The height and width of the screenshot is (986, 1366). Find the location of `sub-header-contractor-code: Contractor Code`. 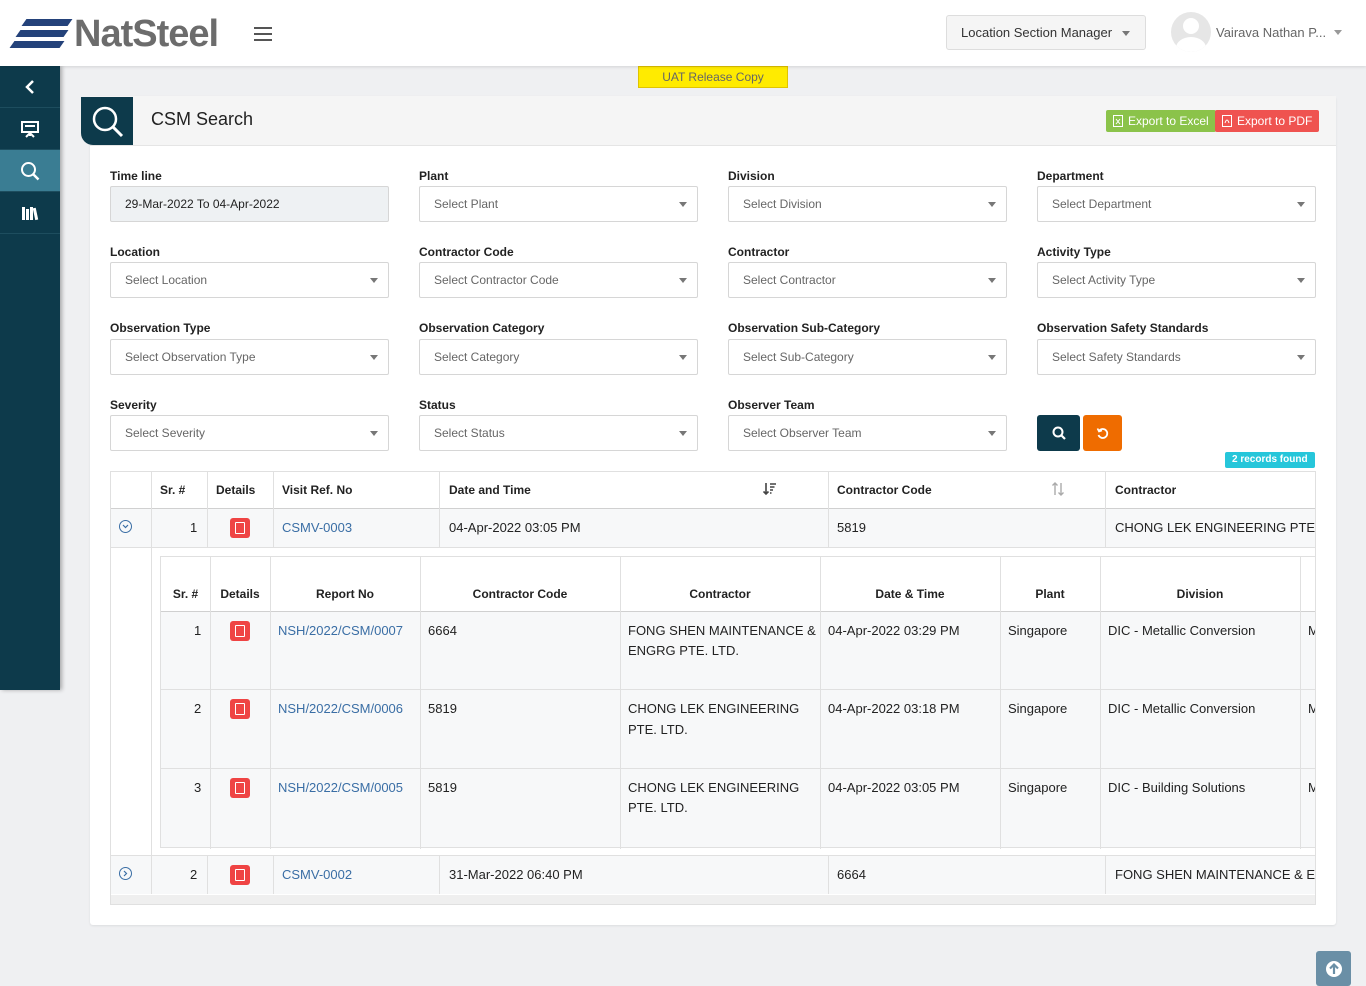

sub-header-contractor-code: Contractor Code is located at coordinates (520, 594).